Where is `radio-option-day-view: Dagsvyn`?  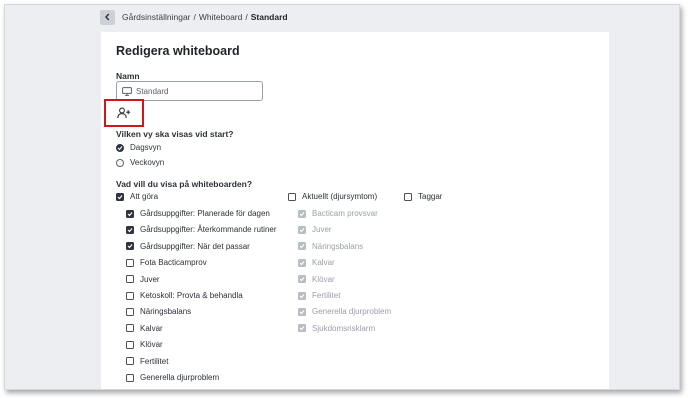
radio-option-day-view: Dagsvyn is located at coordinates (138, 147).